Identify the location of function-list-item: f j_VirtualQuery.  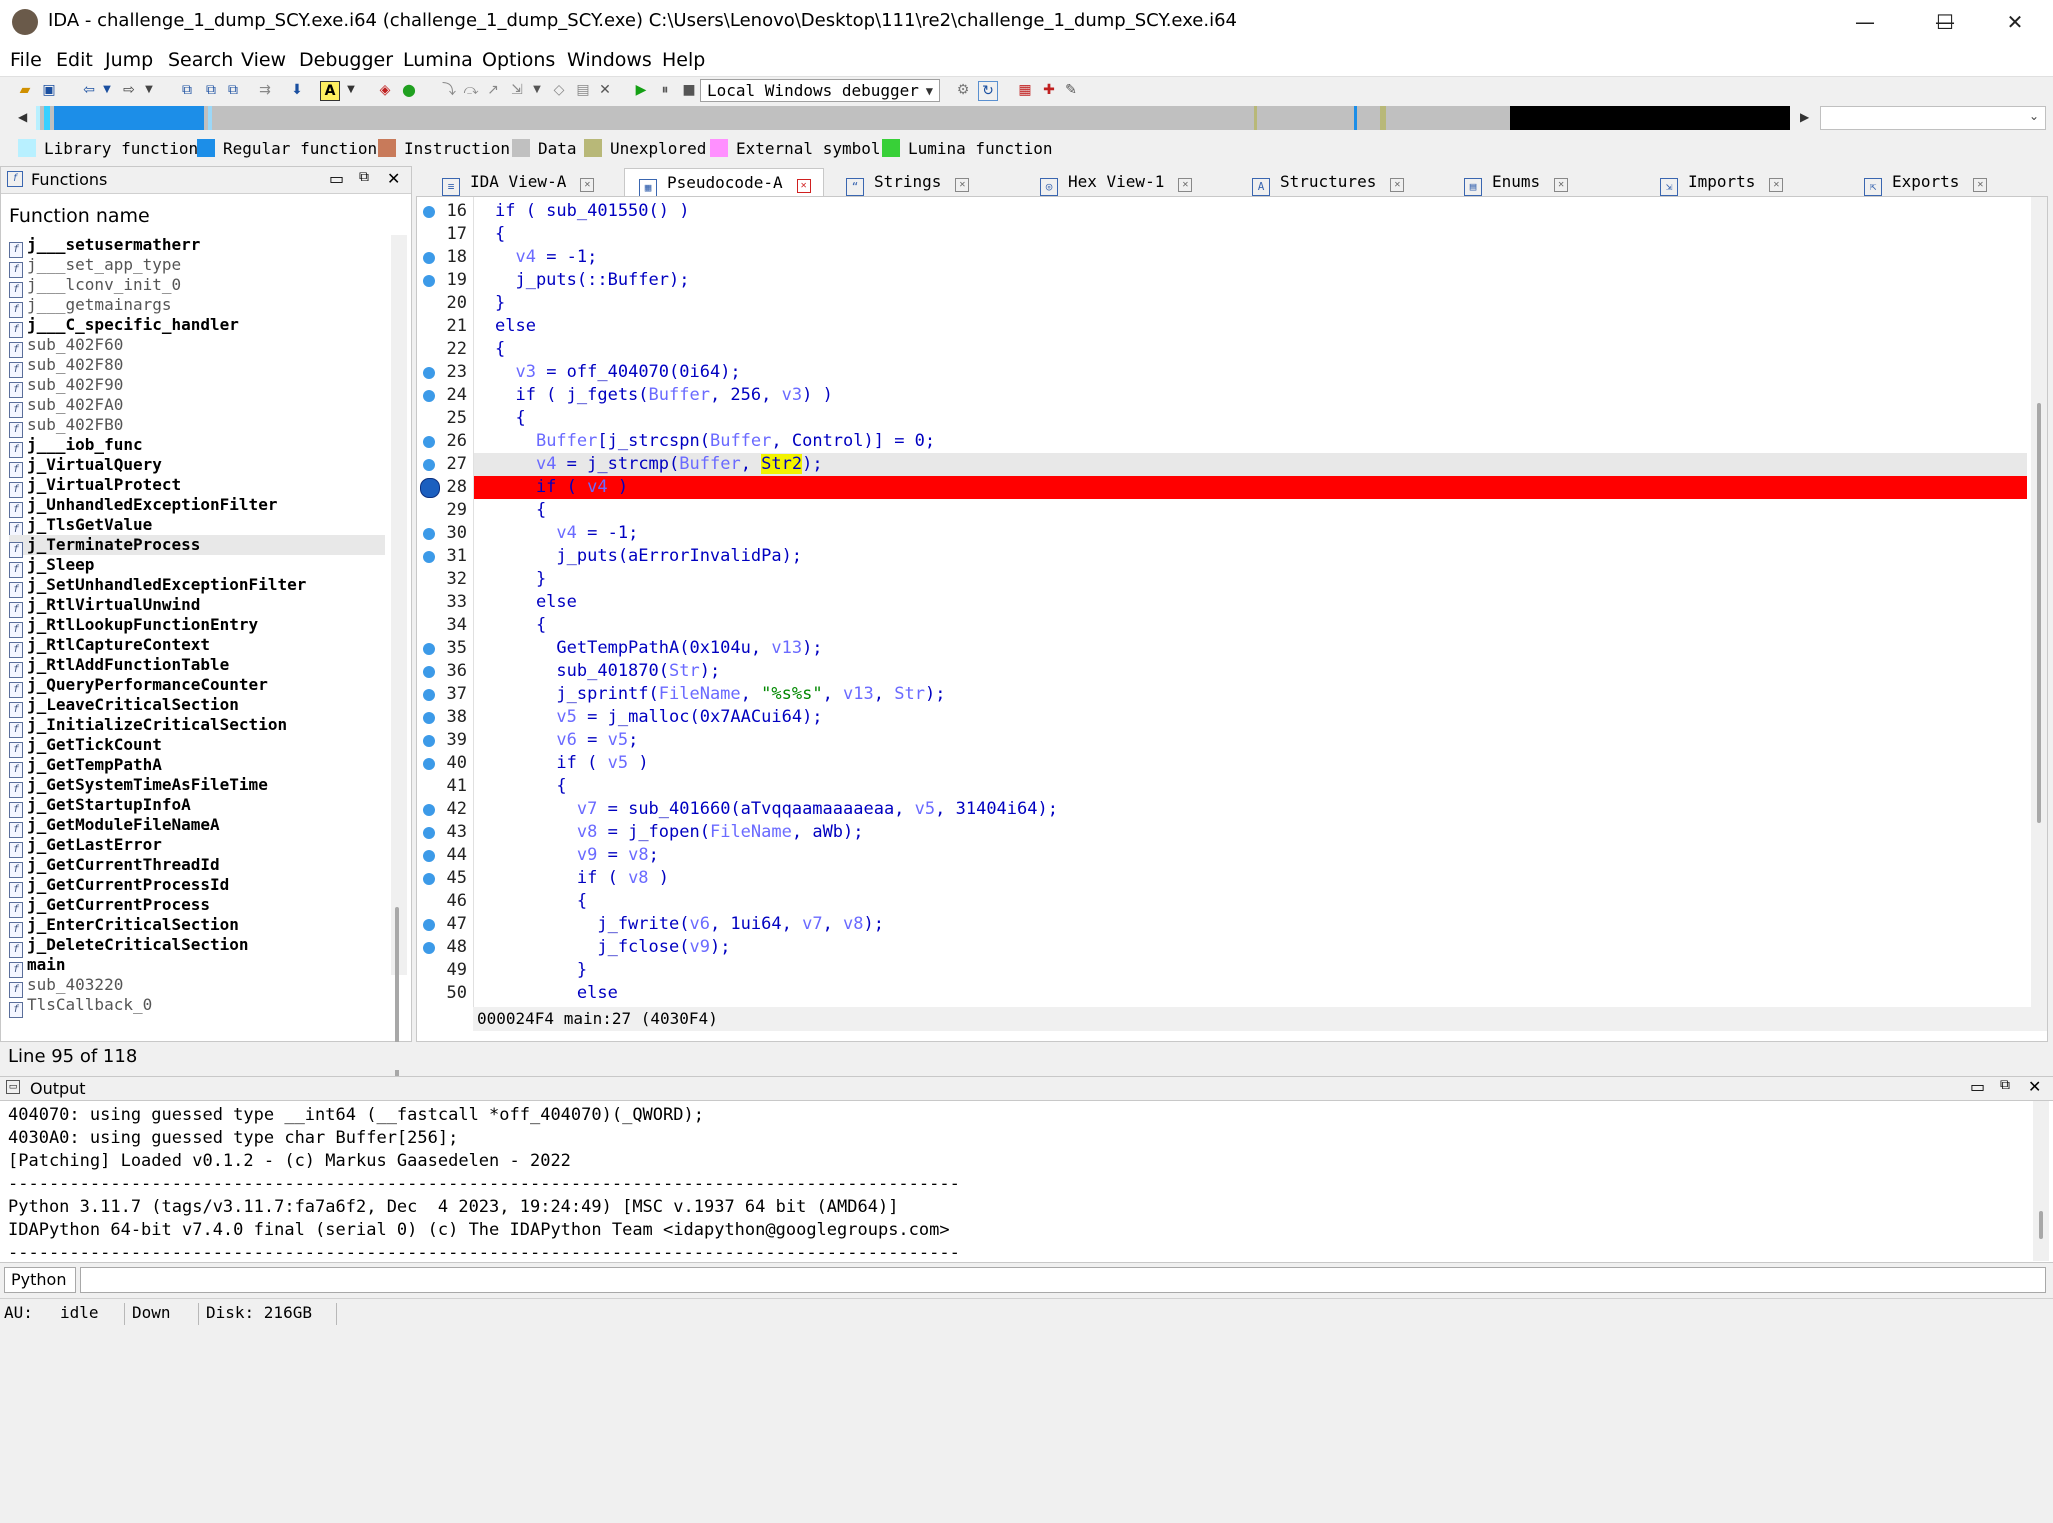
(197, 466).